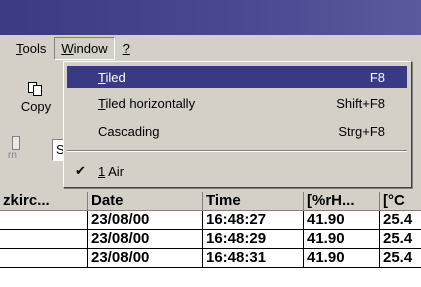 The width and height of the screenshot is (421, 287). What do you see at coordinates (16, 143) in the screenshot?
I see `scroll-stub` at bounding box center [16, 143].